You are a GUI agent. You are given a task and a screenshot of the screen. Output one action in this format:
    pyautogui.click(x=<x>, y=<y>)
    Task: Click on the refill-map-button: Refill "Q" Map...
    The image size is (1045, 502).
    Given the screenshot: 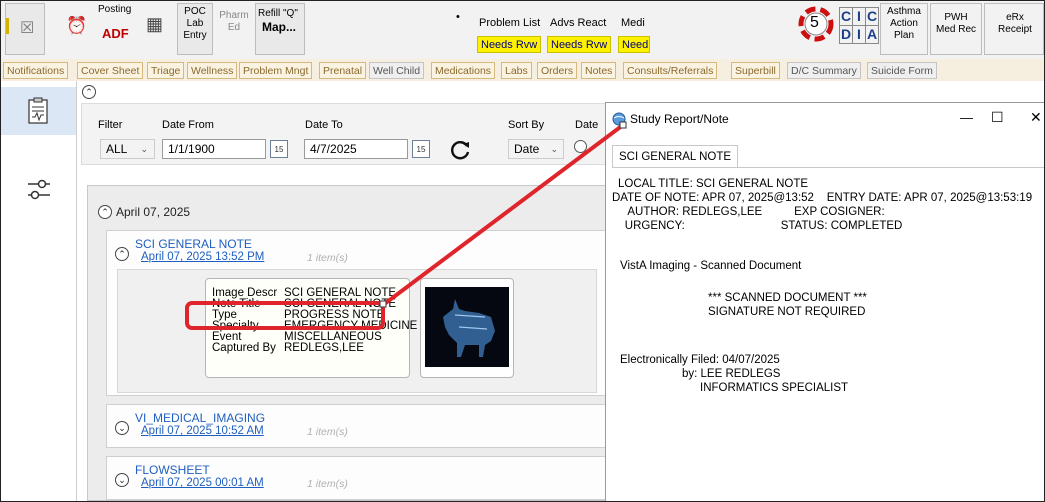 What is the action you would take?
    pyautogui.click(x=280, y=29)
    